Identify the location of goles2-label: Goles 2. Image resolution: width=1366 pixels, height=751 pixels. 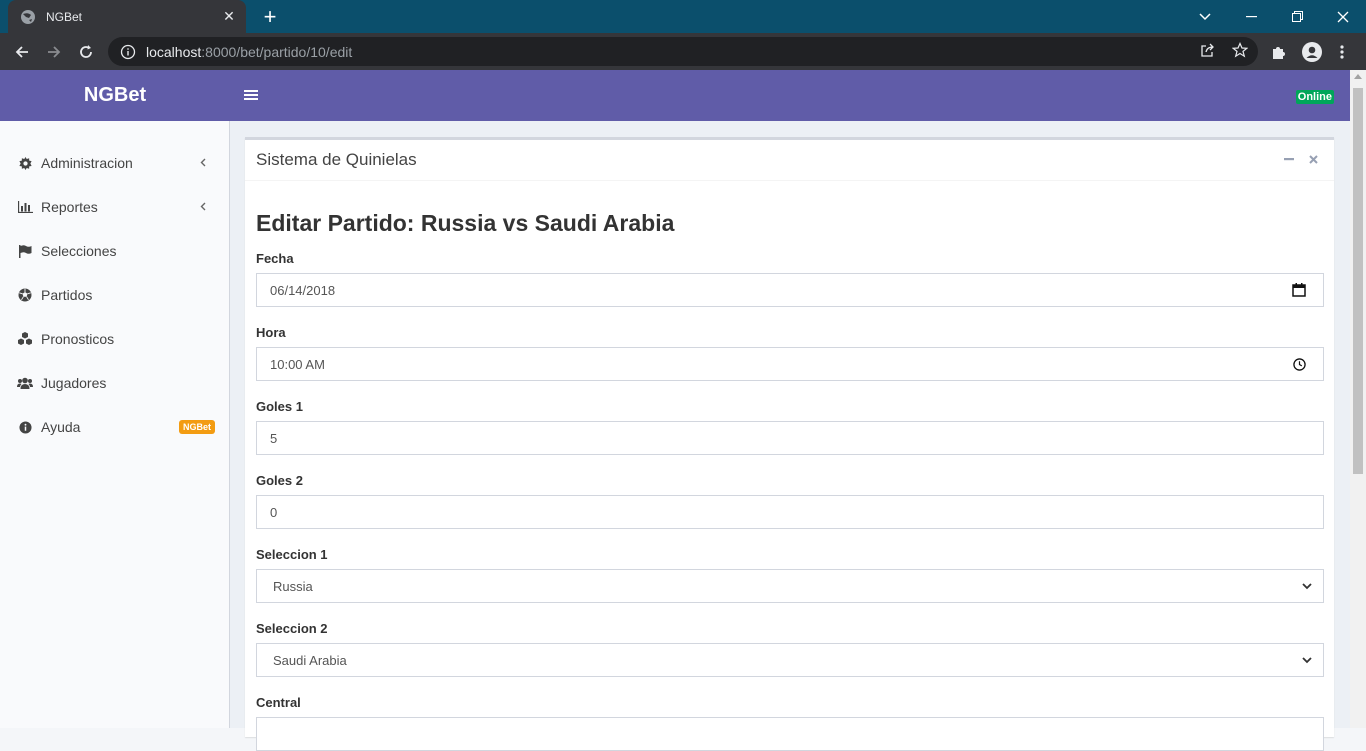
(279, 480).